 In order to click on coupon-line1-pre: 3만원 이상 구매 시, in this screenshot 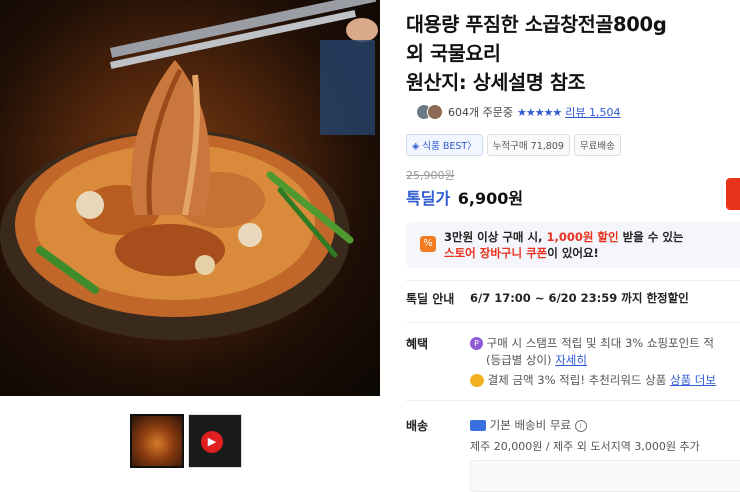, I will do `click(495, 237)`.